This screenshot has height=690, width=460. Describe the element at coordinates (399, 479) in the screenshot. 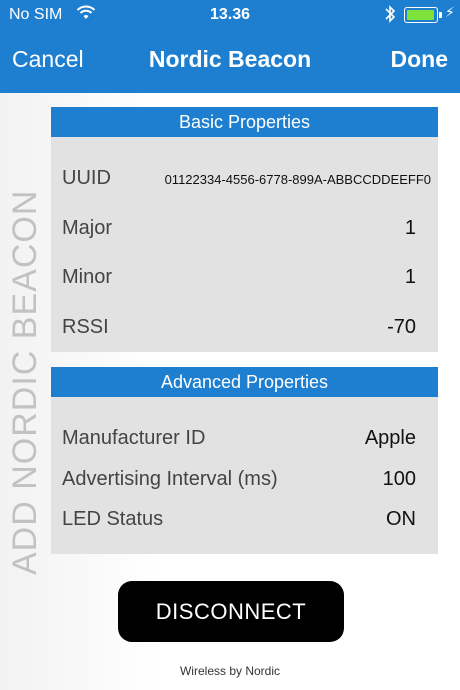

I see `advertising-interval-value: 100` at that location.